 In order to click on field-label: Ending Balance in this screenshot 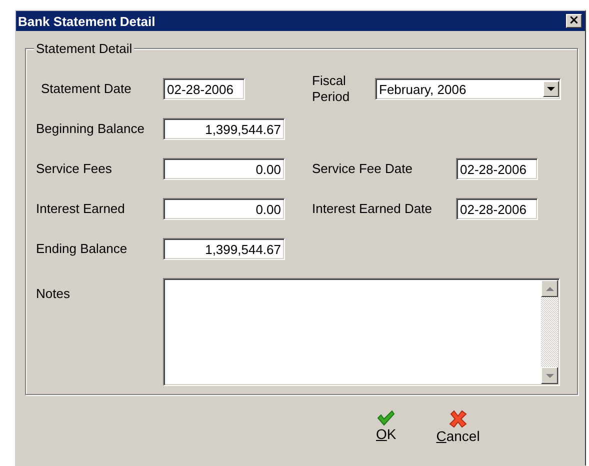, I will do `click(82, 249)`.